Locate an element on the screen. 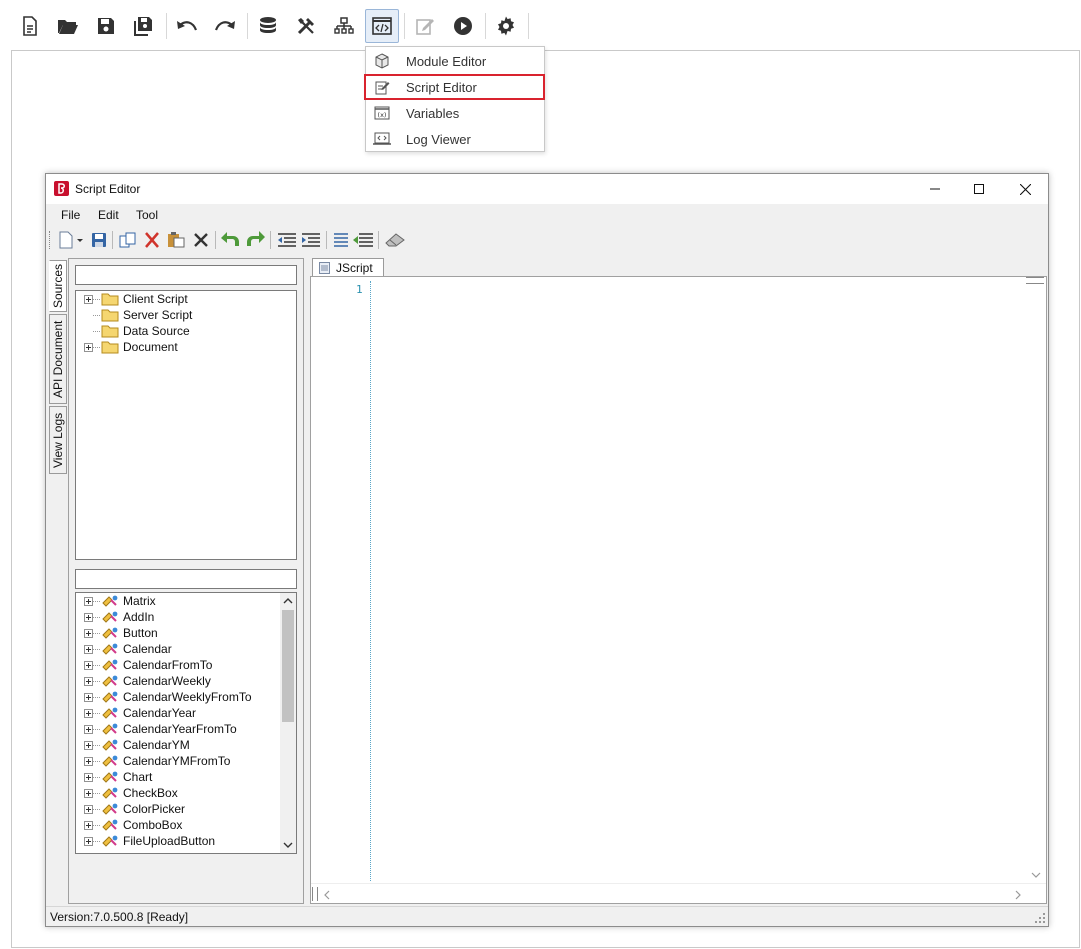 This screenshot has width=1081, height=949. code-window-button is located at coordinates (382, 26).